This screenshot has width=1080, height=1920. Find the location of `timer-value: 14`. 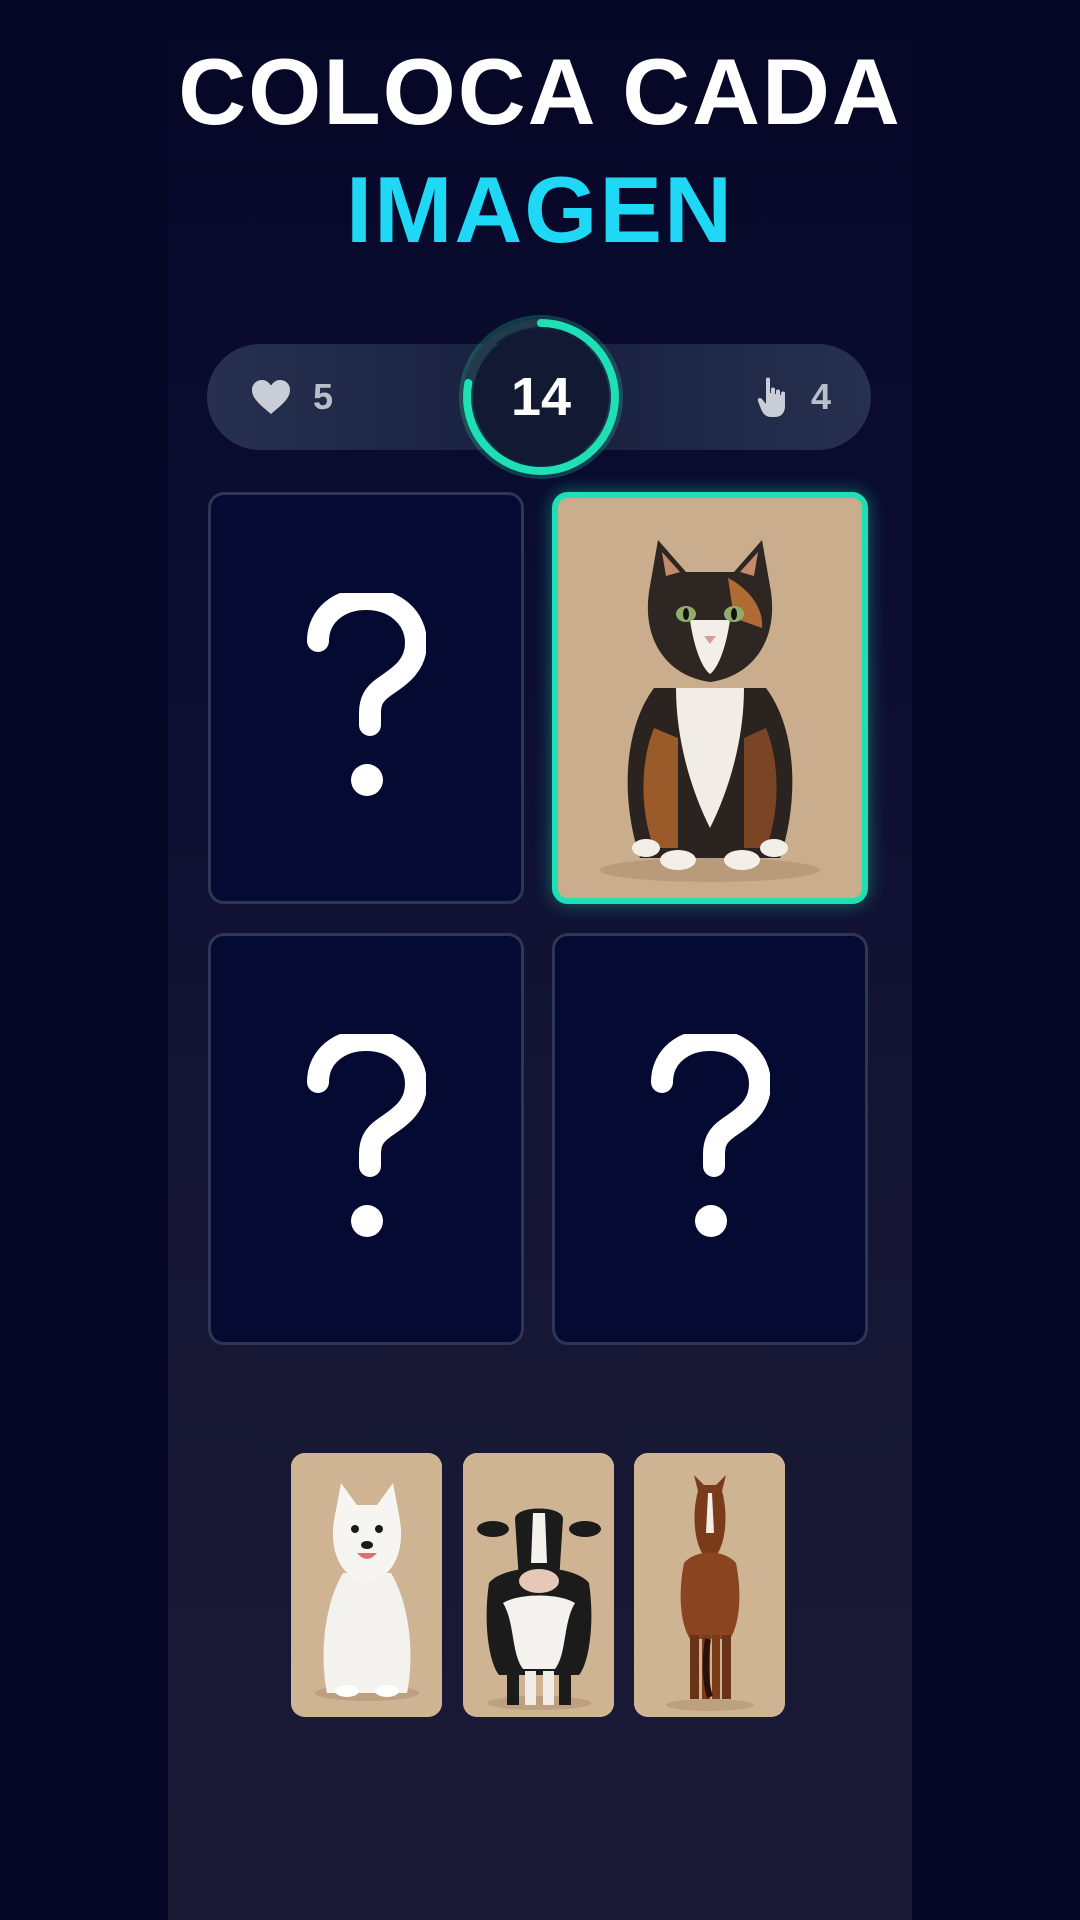

timer-value: 14 is located at coordinates (541, 397).